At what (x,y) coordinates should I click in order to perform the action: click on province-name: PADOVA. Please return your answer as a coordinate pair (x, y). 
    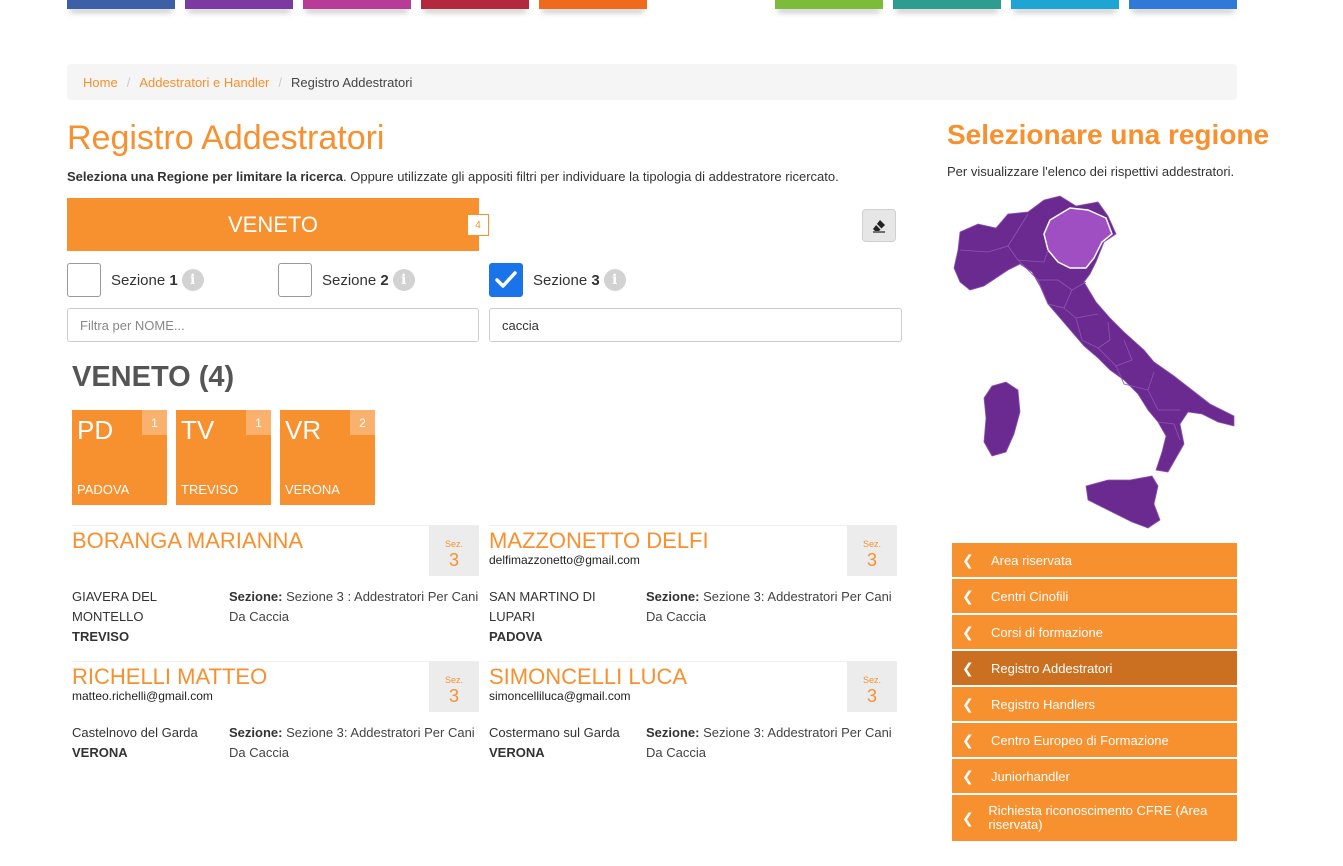
    Looking at the image, I should click on (103, 489).